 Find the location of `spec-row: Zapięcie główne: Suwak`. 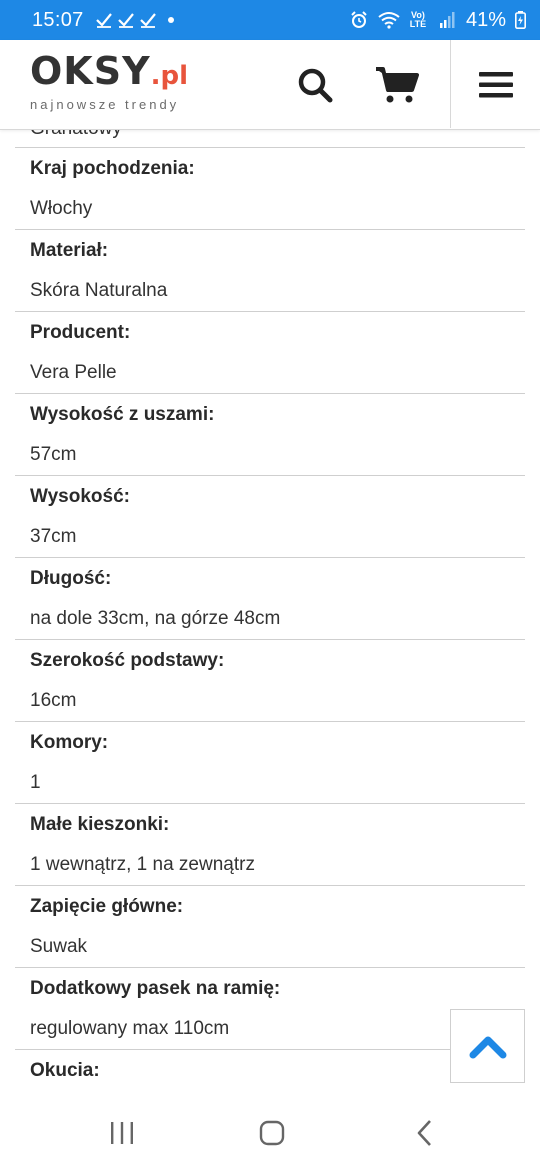

spec-row: Zapięcie główne: Suwak is located at coordinates (270, 927).